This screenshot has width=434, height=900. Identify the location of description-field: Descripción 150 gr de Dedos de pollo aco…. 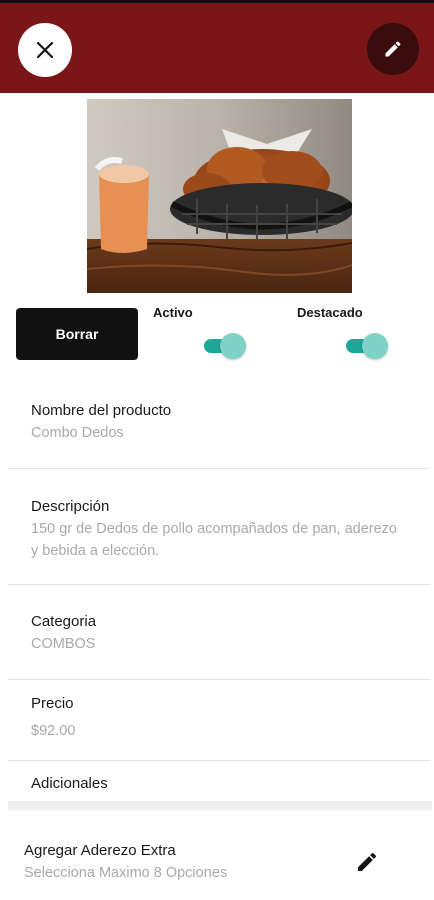
(217, 530).